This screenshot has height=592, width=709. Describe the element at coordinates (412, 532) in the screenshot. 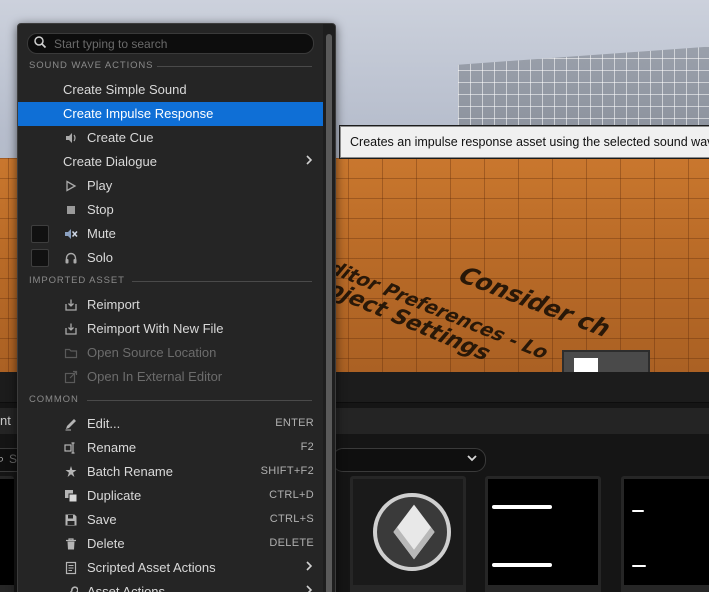

I see `cube-icon` at that location.